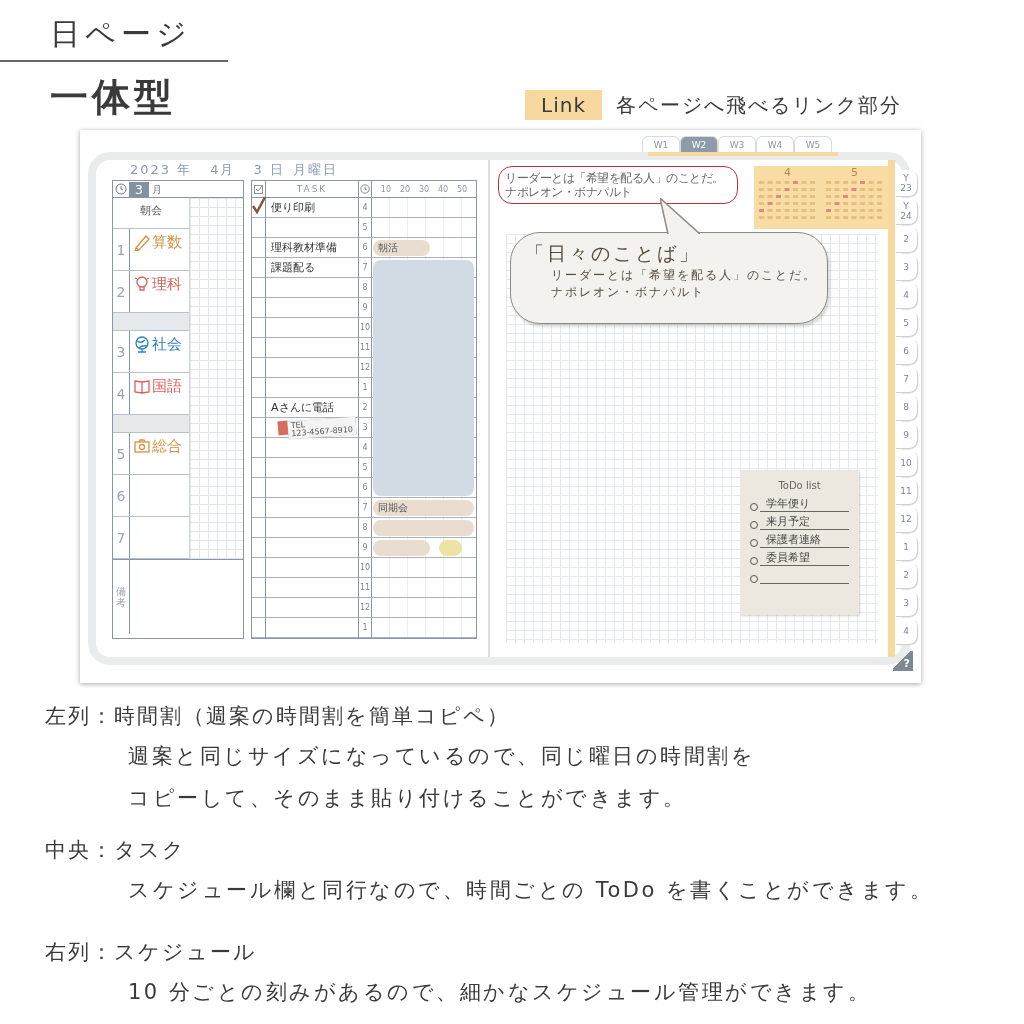 Image resolution: width=1024 pixels, height=1024 pixels. Describe the element at coordinates (113, 97) in the screenshot. I see `page-subtitle: 一体型` at that location.